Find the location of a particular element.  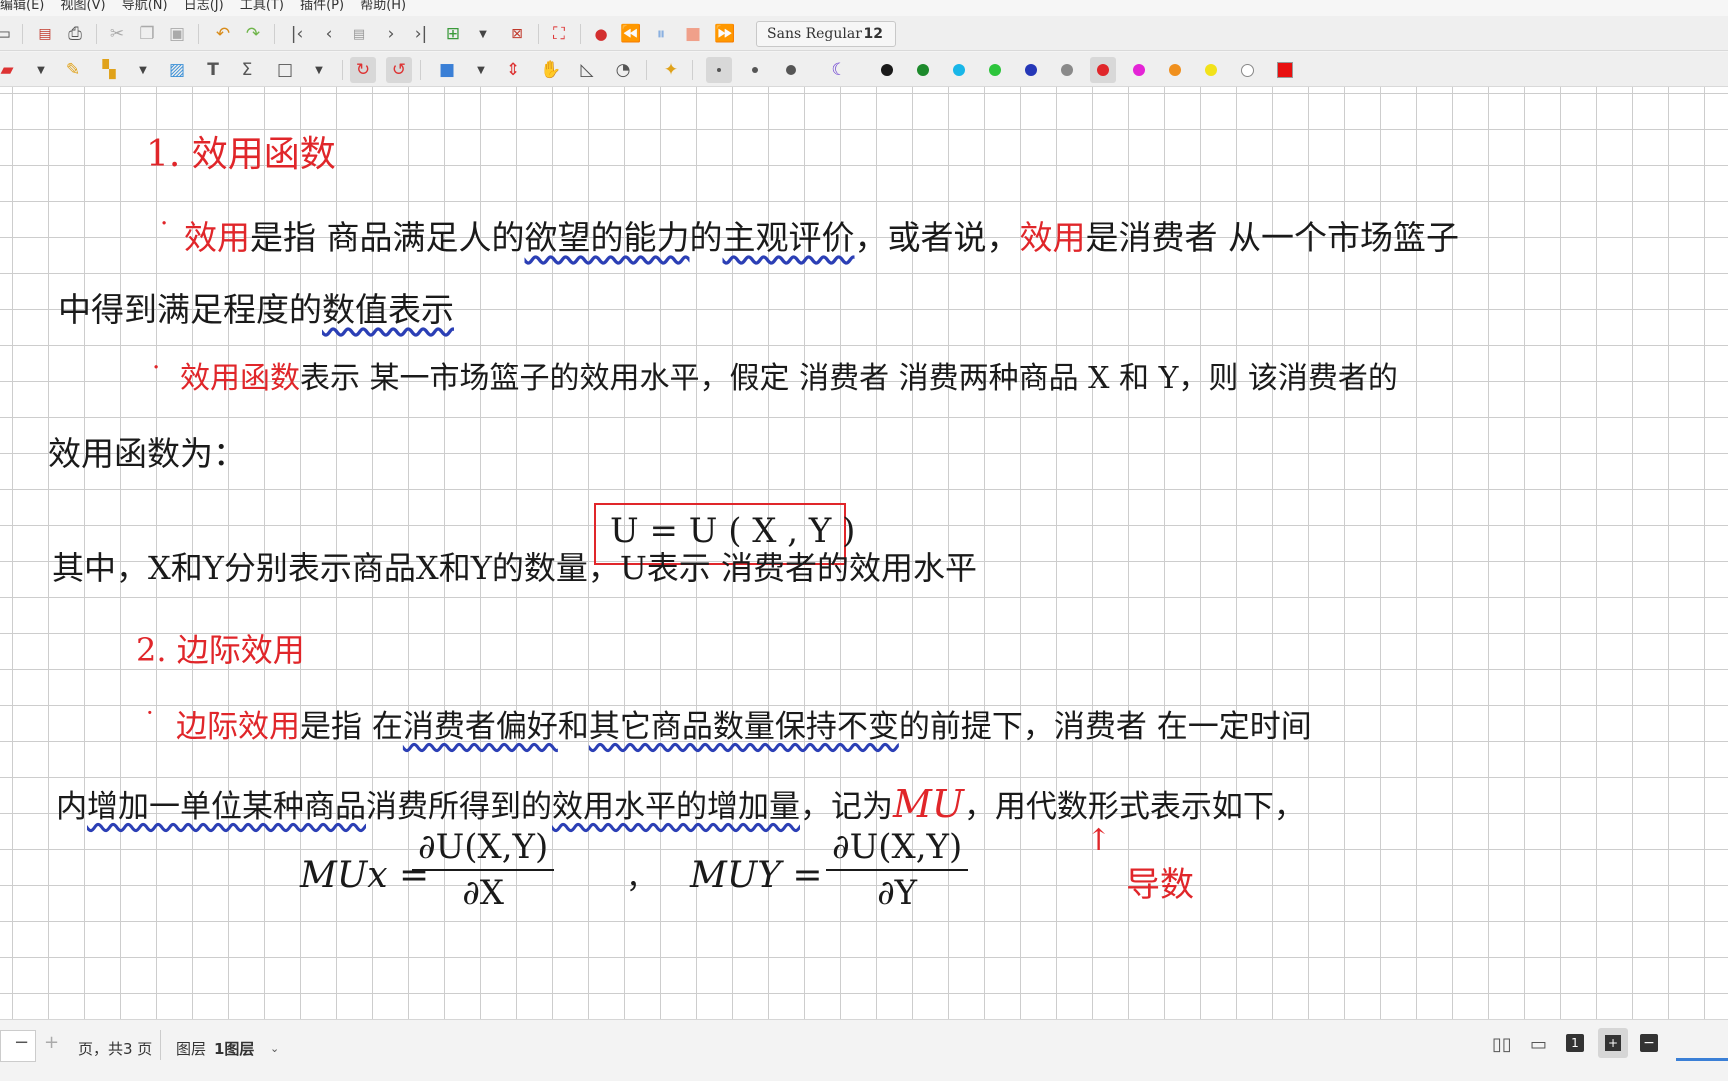

pause-icon: ⏸ is located at coordinates (661, 34).